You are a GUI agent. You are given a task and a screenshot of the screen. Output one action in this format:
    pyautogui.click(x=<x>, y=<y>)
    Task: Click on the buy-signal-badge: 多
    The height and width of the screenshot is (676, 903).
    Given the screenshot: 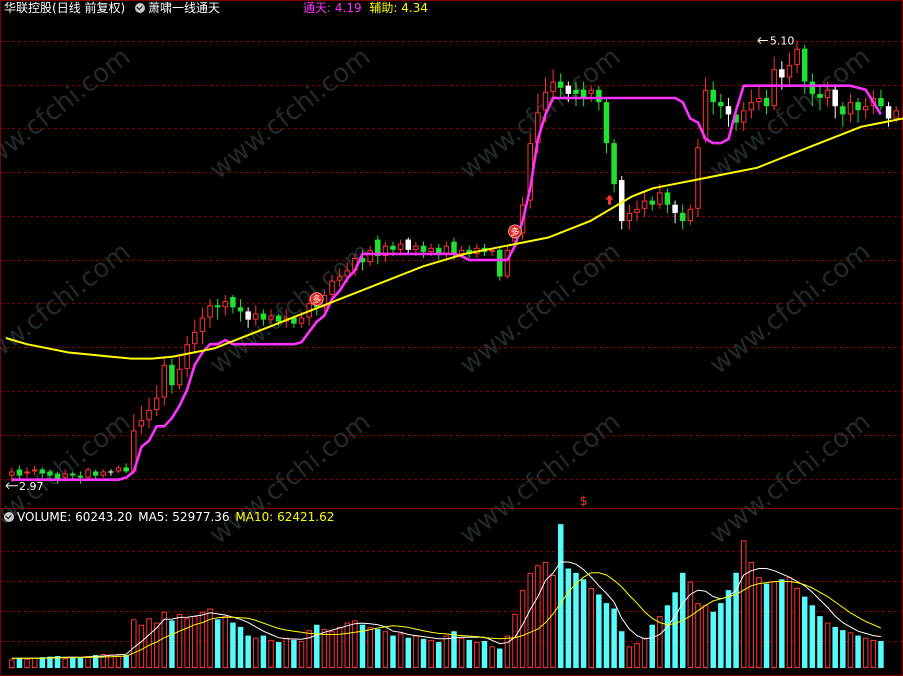 What is the action you would take?
    pyautogui.click(x=316, y=299)
    